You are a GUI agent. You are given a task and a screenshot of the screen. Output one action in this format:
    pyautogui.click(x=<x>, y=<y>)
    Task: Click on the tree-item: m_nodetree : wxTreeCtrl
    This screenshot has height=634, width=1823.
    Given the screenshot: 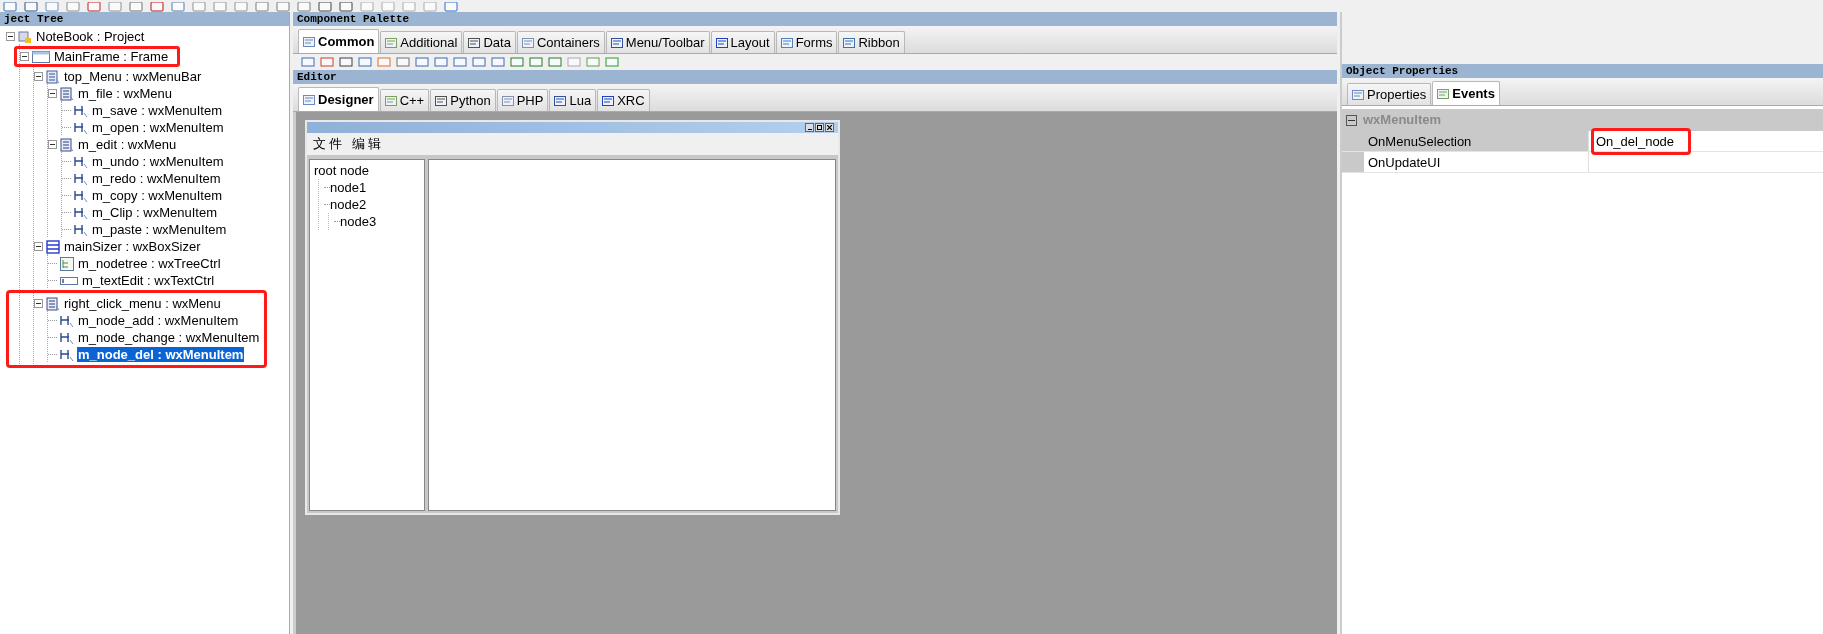 What is the action you would take?
    pyautogui.click(x=149, y=263)
    